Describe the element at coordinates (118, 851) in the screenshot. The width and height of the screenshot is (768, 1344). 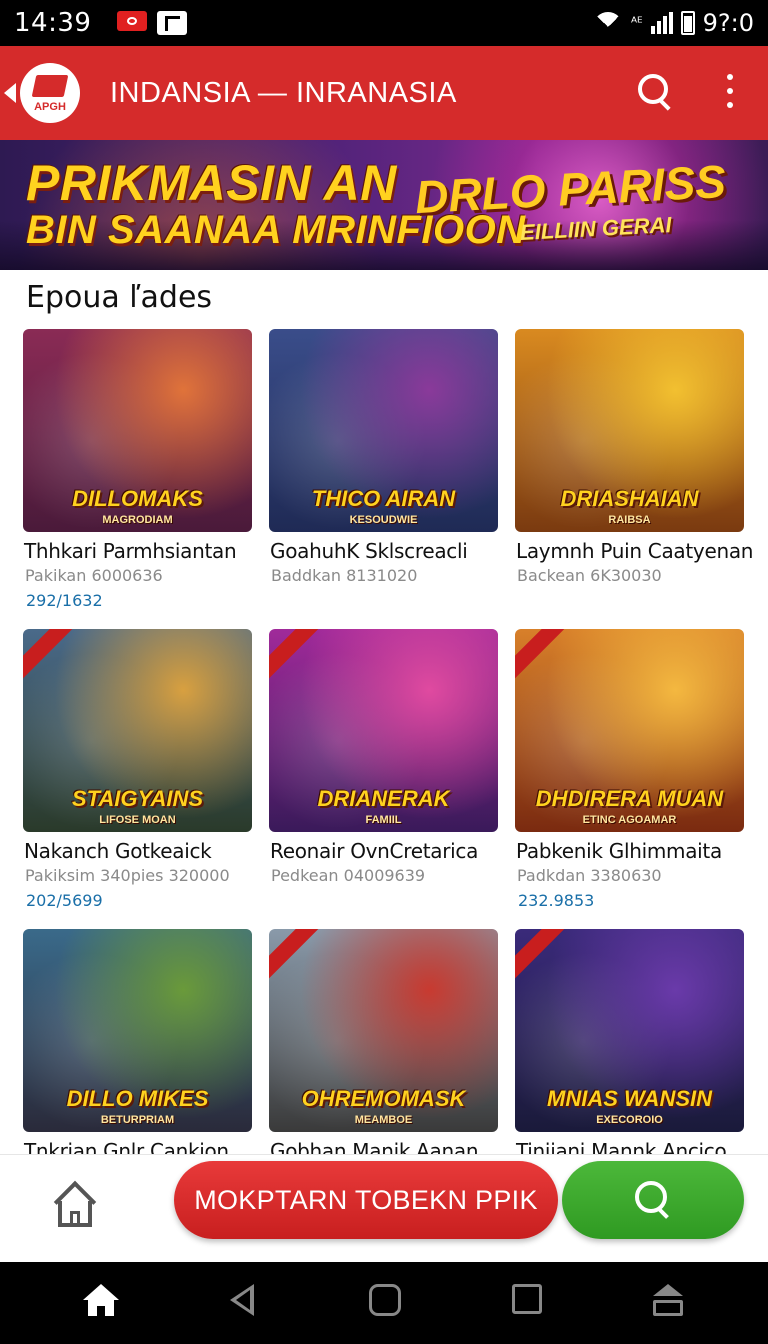
I see `game-name: Nakanch Gotkeaick` at that location.